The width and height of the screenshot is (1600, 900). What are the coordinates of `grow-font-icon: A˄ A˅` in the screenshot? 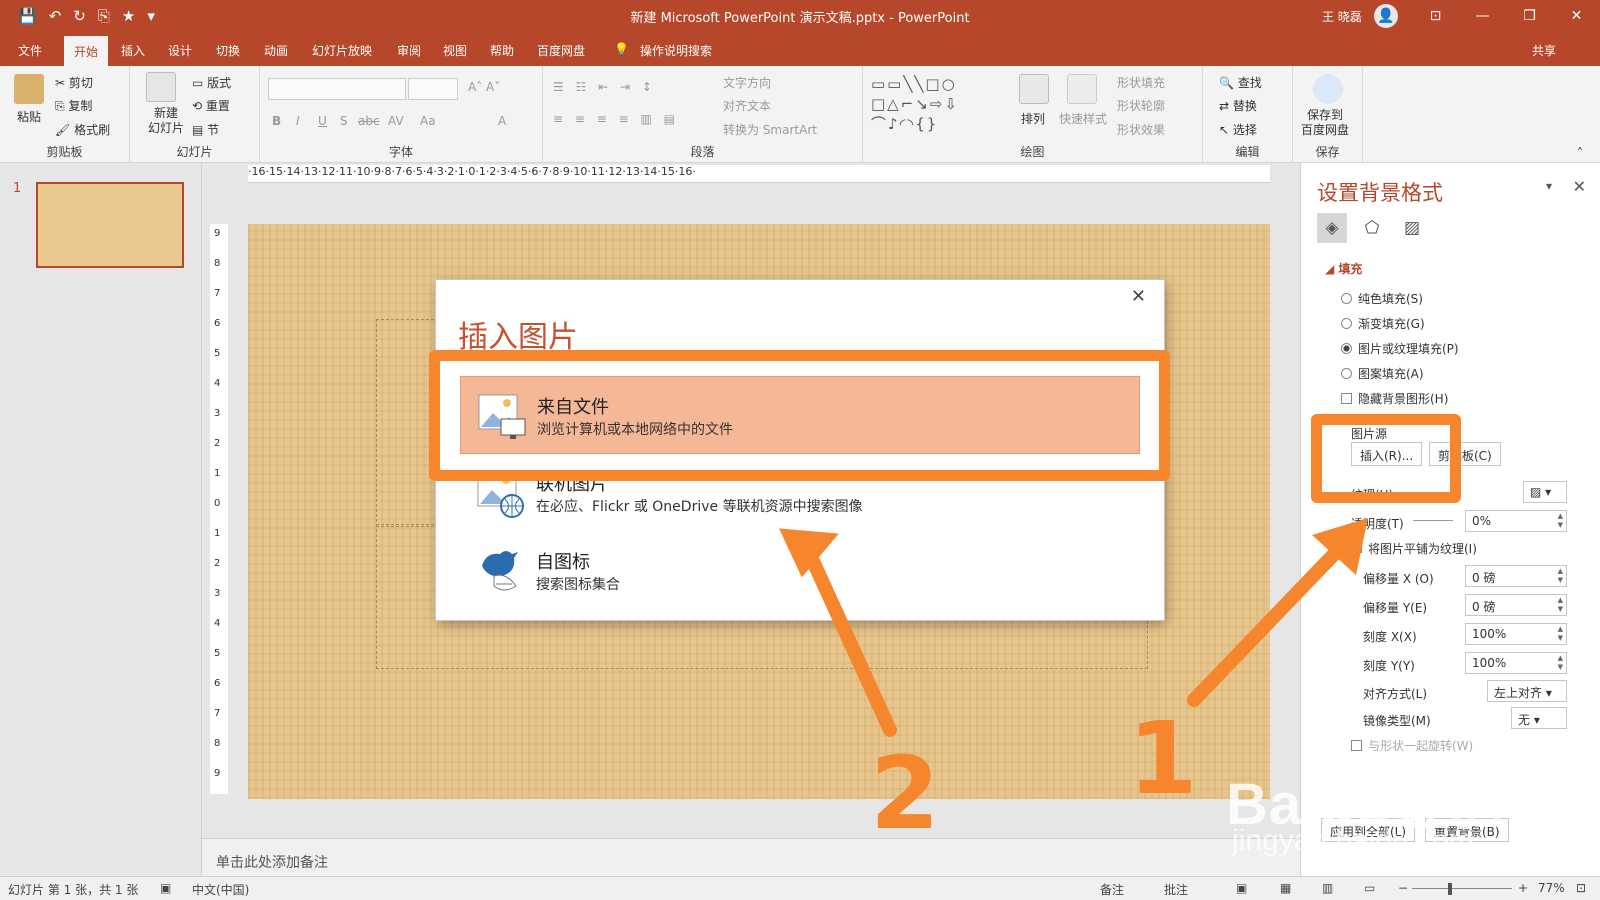 It's located at (484, 87).